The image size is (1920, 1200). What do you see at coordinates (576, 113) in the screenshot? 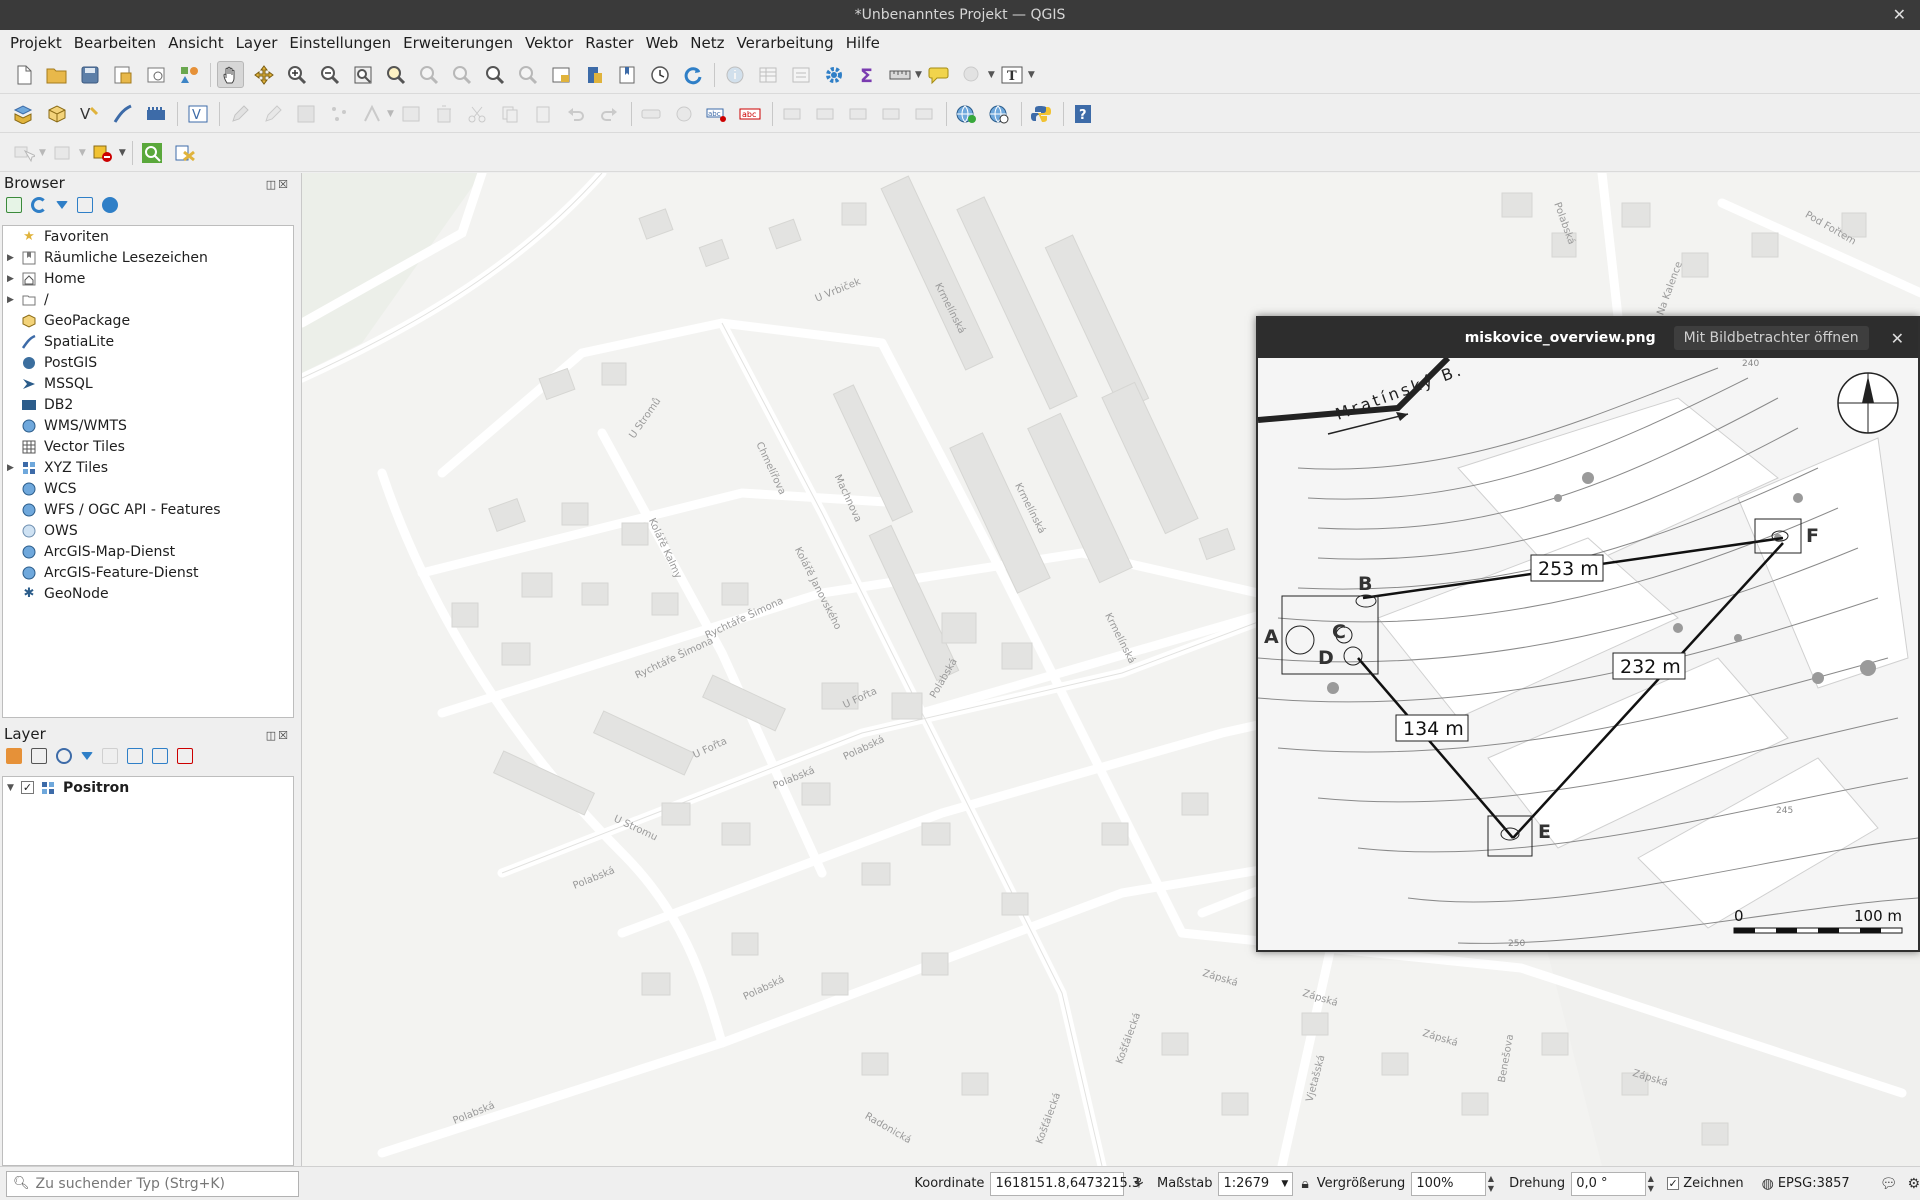
I see `undo-button` at bounding box center [576, 113].